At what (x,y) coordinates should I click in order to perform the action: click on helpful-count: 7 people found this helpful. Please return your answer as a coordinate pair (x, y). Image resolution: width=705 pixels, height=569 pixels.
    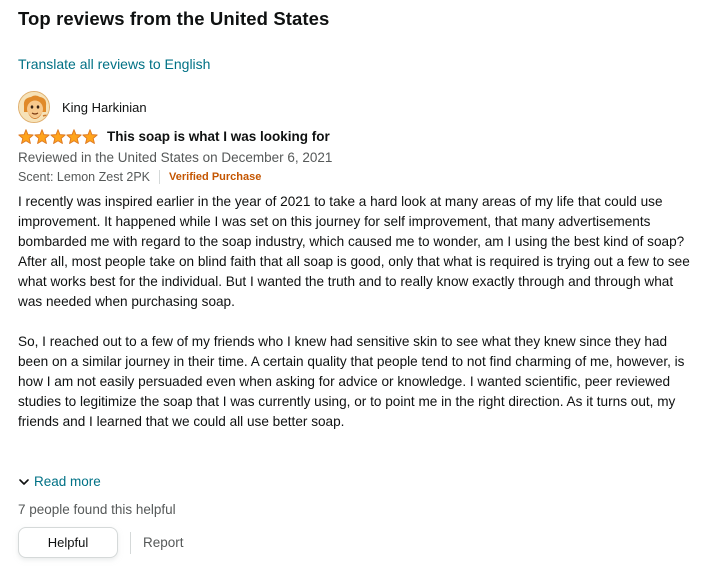
    Looking at the image, I should click on (97, 509).